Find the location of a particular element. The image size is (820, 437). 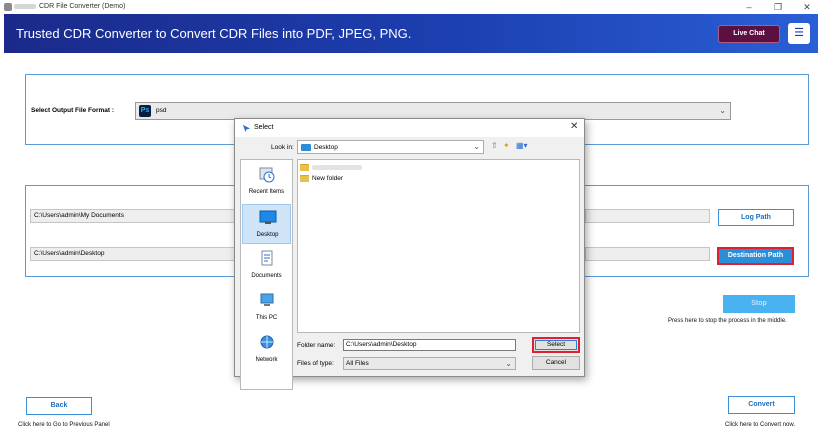

dialog-title: Select is located at coordinates (264, 127).